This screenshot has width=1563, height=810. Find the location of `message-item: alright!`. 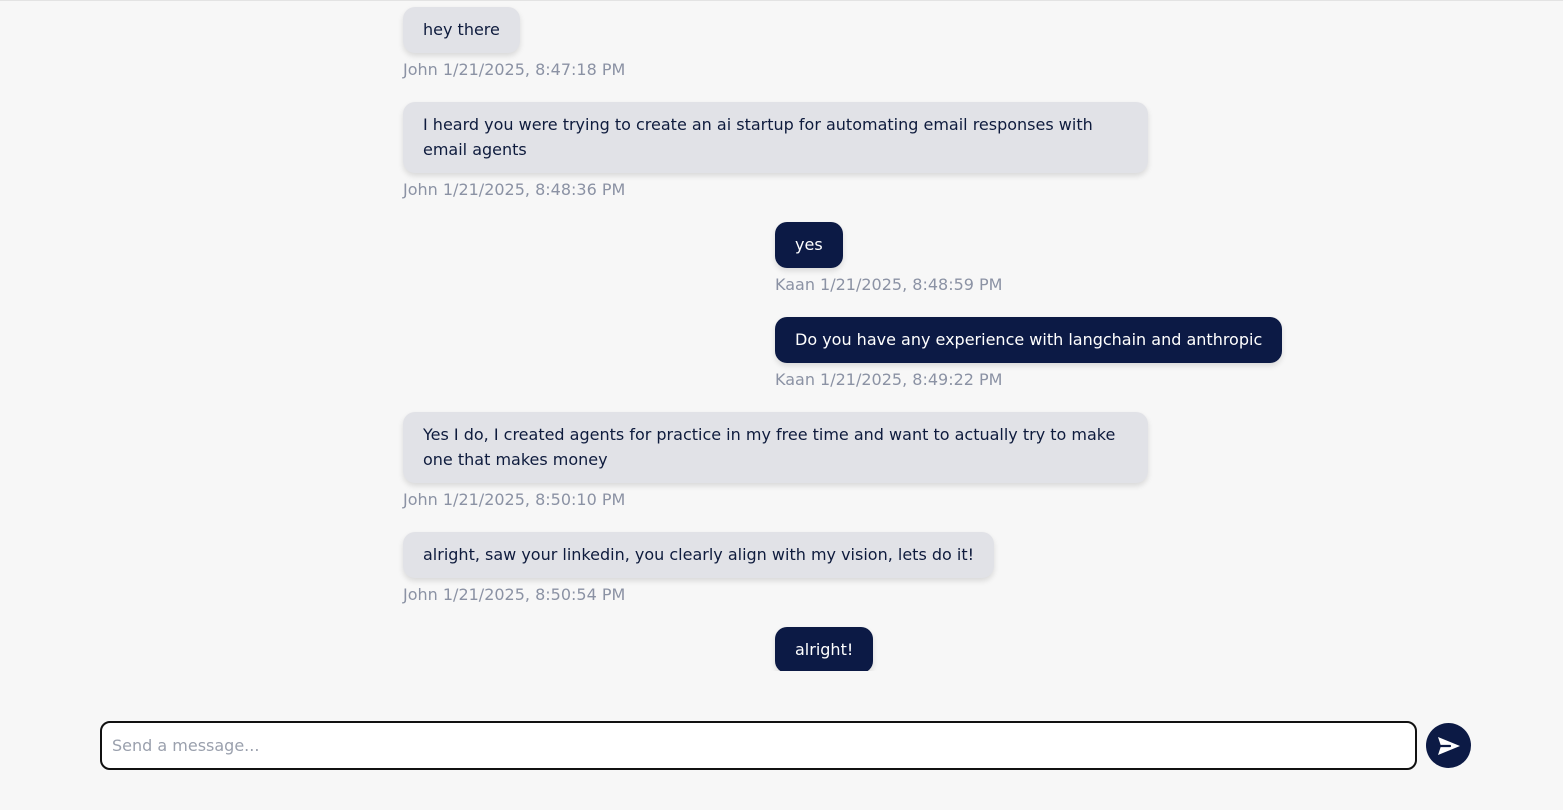

message-item: alright! is located at coordinates (824, 649).